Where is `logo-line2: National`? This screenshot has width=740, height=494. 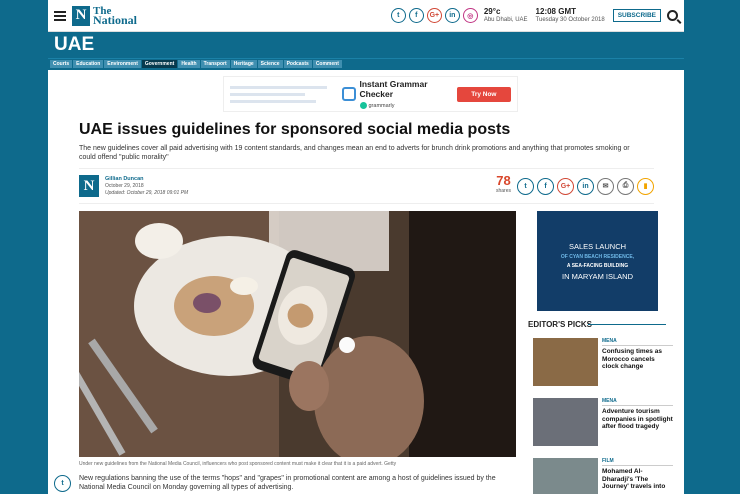
logo-line2: National is located at coordinates (115, 19).